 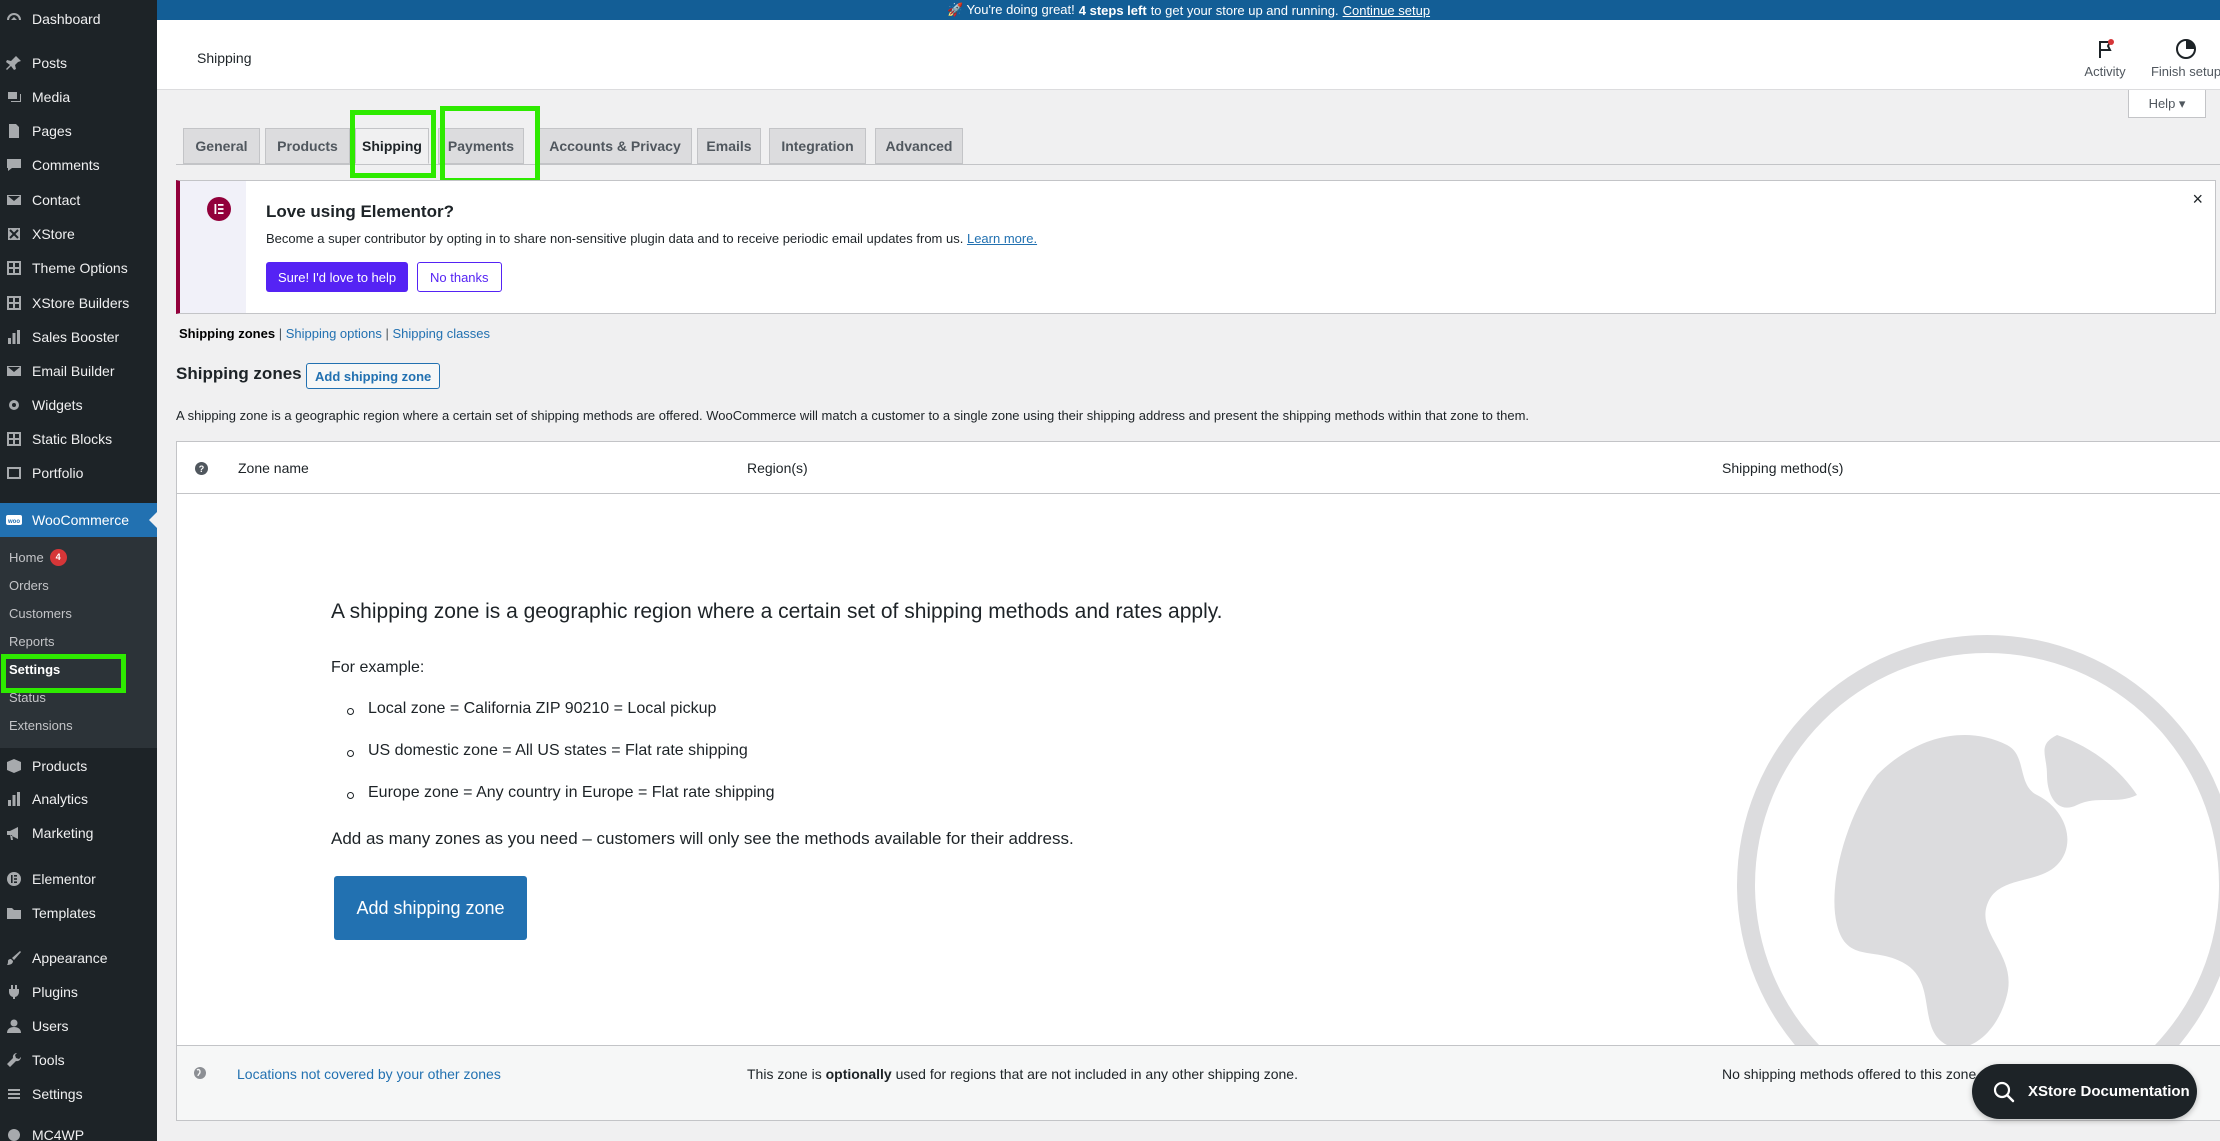 I want to click on sidebar-item-woocommerce: woo WooCommerce, so click(x=78, y=520).